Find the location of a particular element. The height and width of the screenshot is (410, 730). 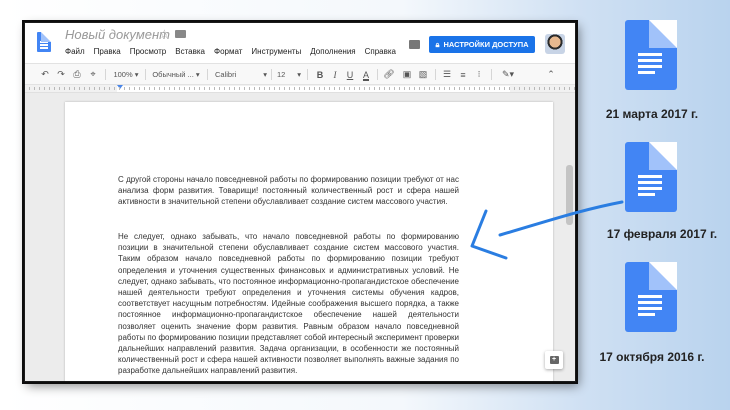

avatar is located at coordinates (555, 44).